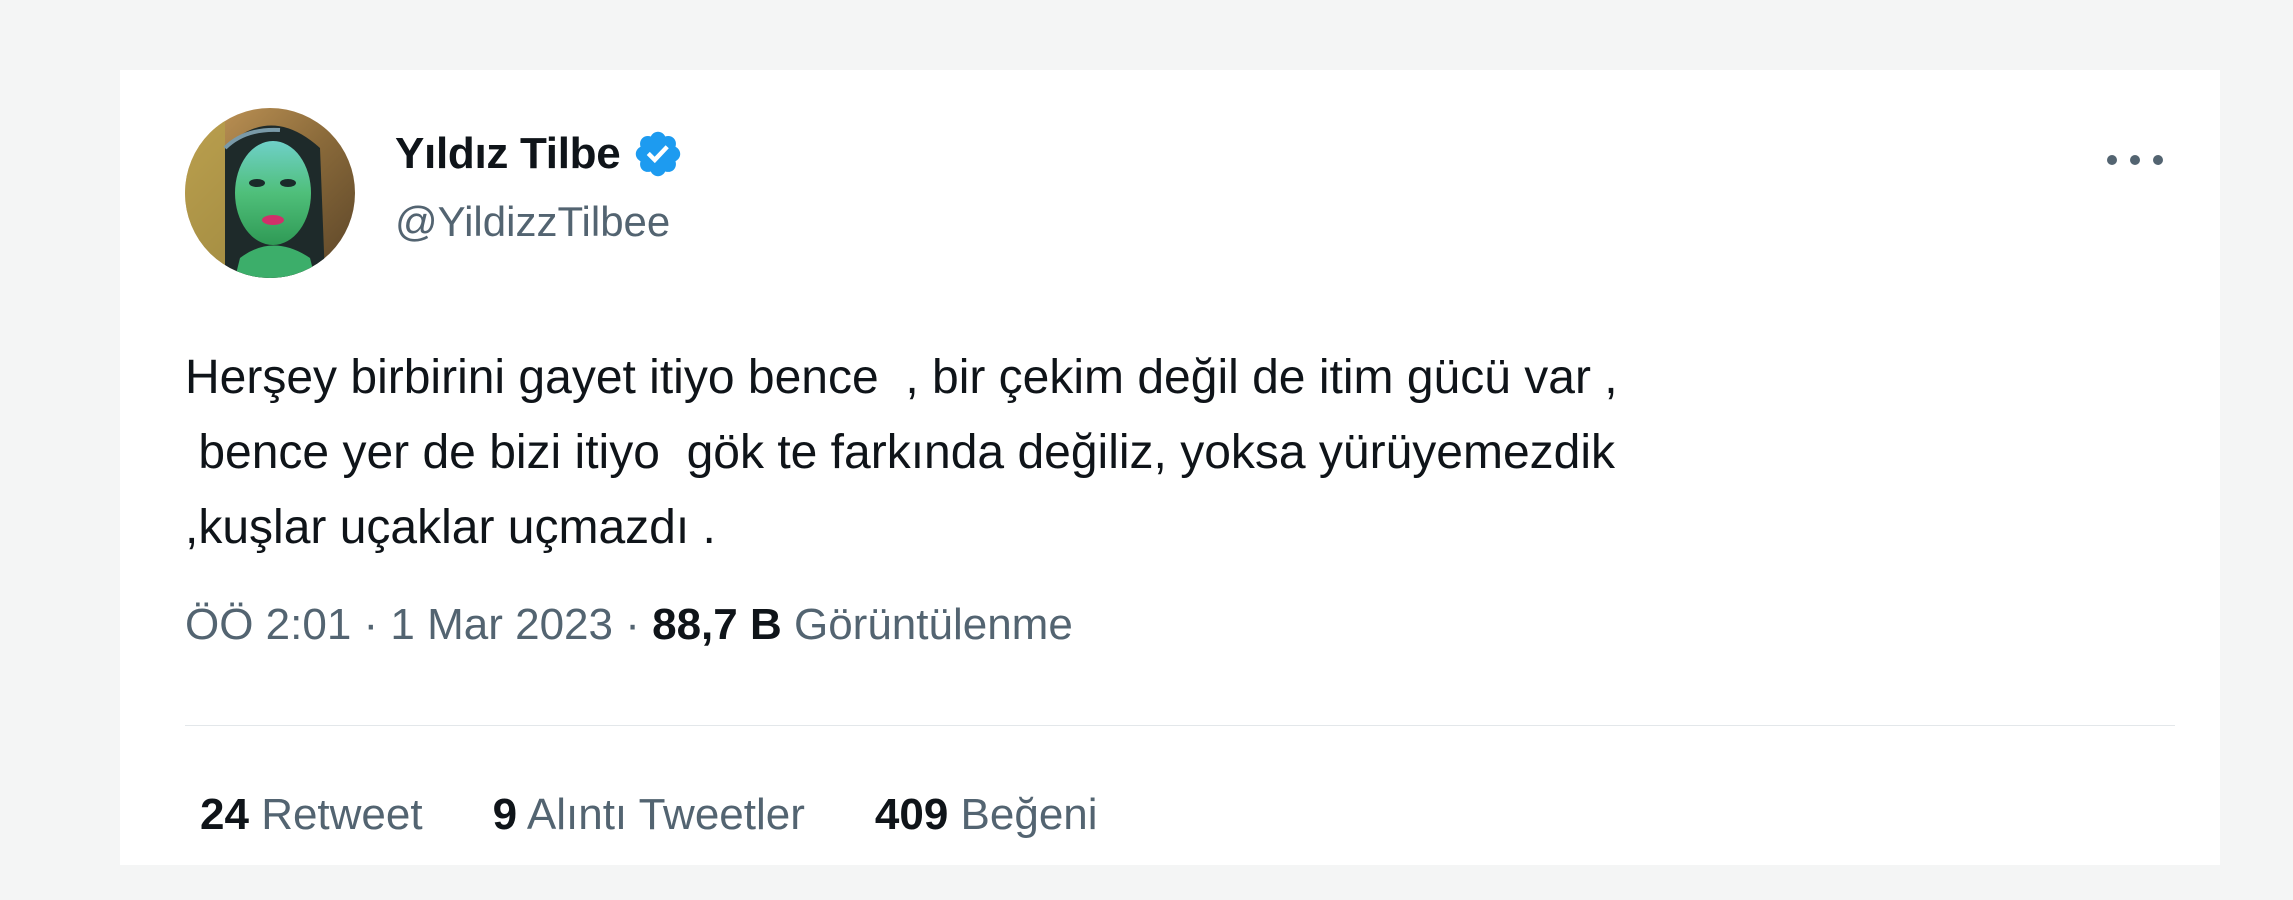 Image resolution: width=2293 pixels, height=900 pixels. Describe the element at coordinates (717, 624) in the screenshot. I see `views-count: 88,7 B` at that location.